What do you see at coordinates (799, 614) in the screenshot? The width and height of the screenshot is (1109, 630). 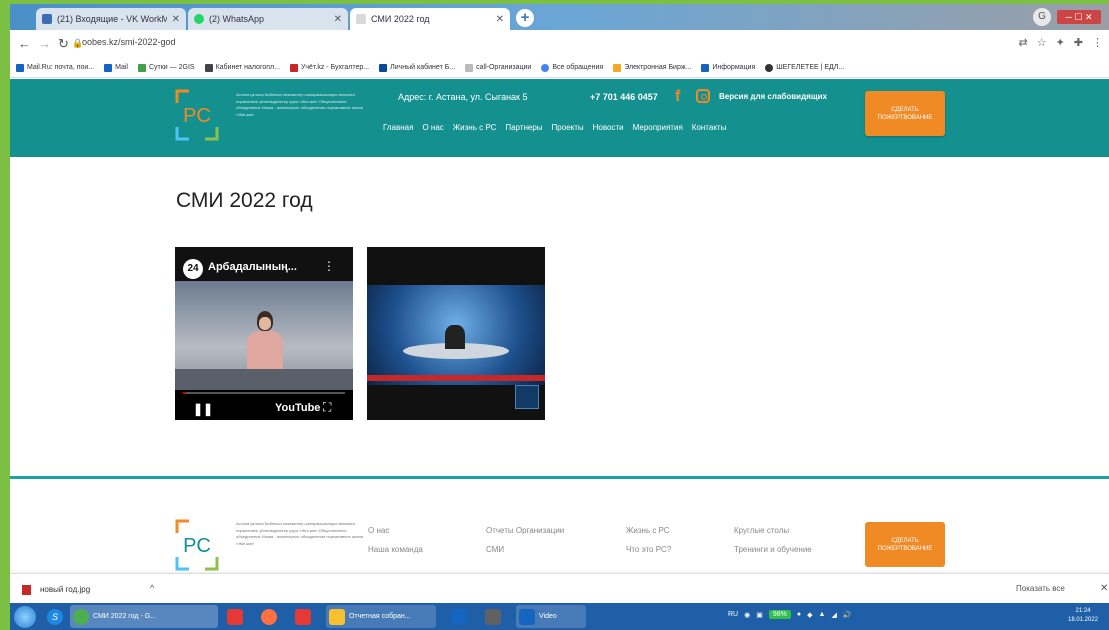 I see `tray-icon: ●` at bounding box center [799, 614].